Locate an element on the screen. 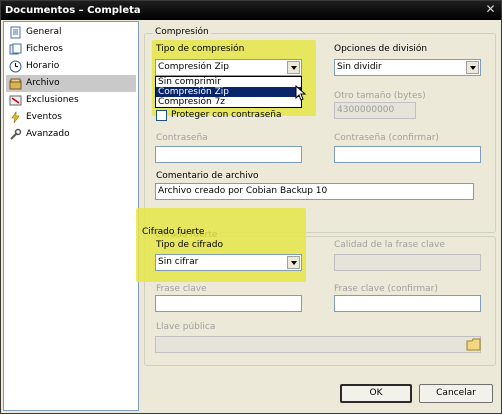 This screenshot has height=414, width=502. sidebar-item-label: Ficheros is located at coordinates (44, 49).